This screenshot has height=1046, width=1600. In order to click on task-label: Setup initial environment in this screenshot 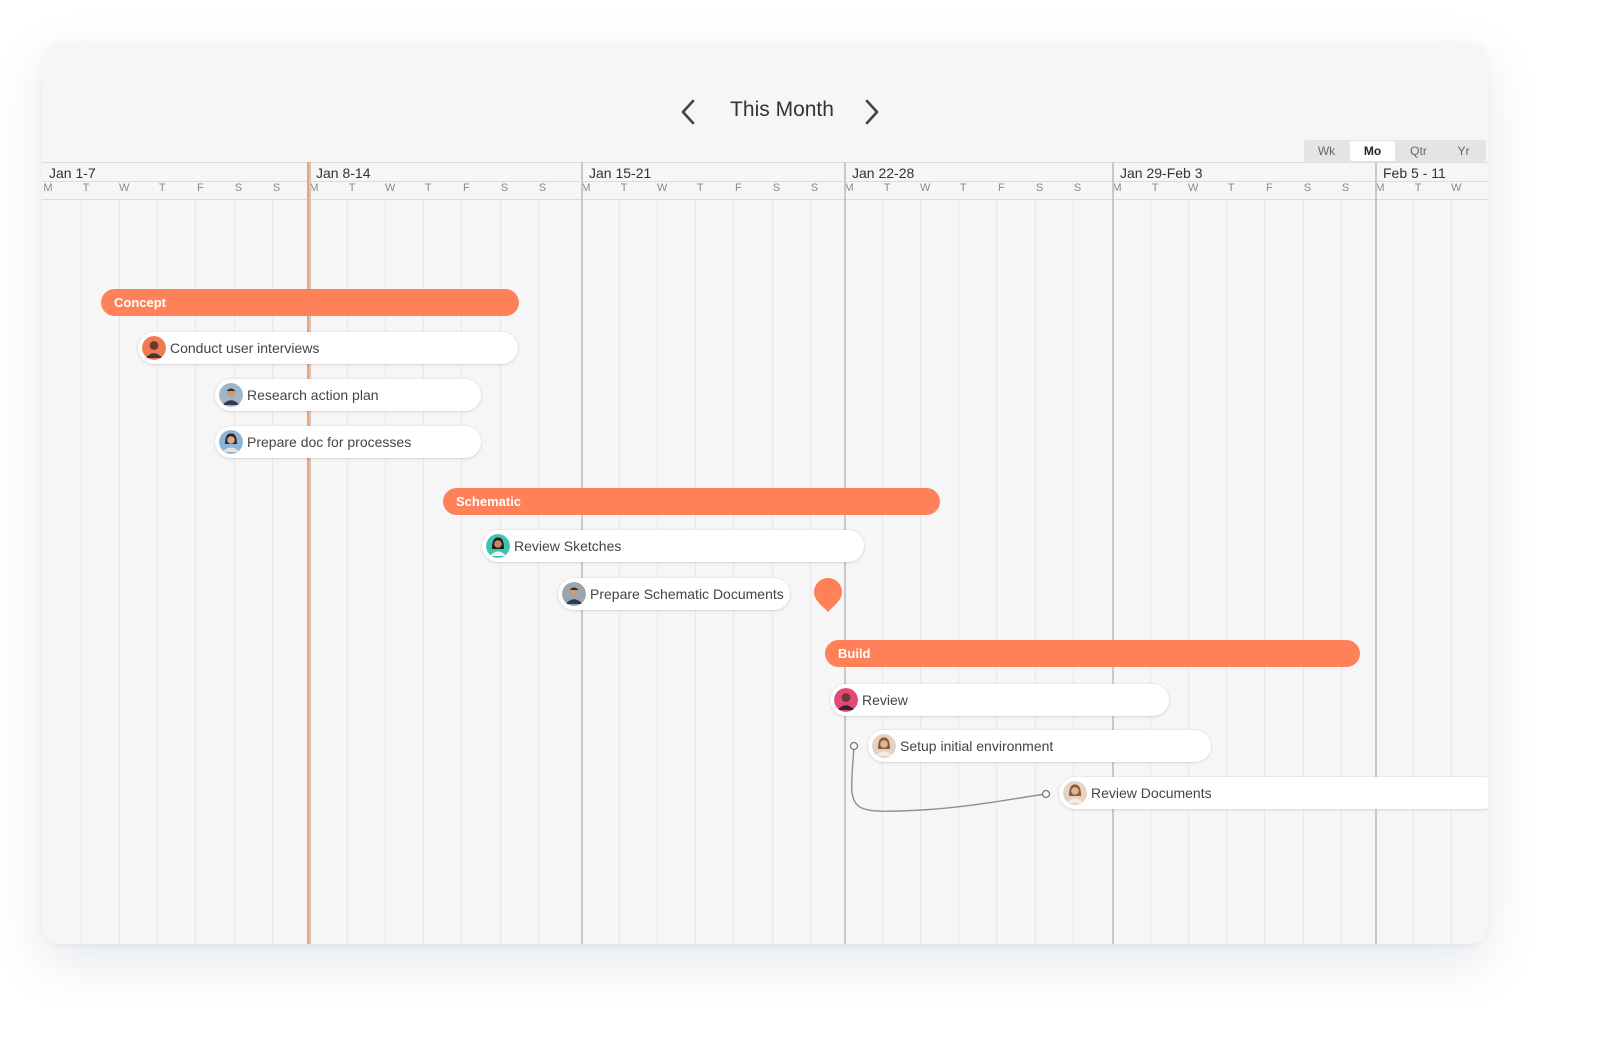, I will do `click(977, 746)`.